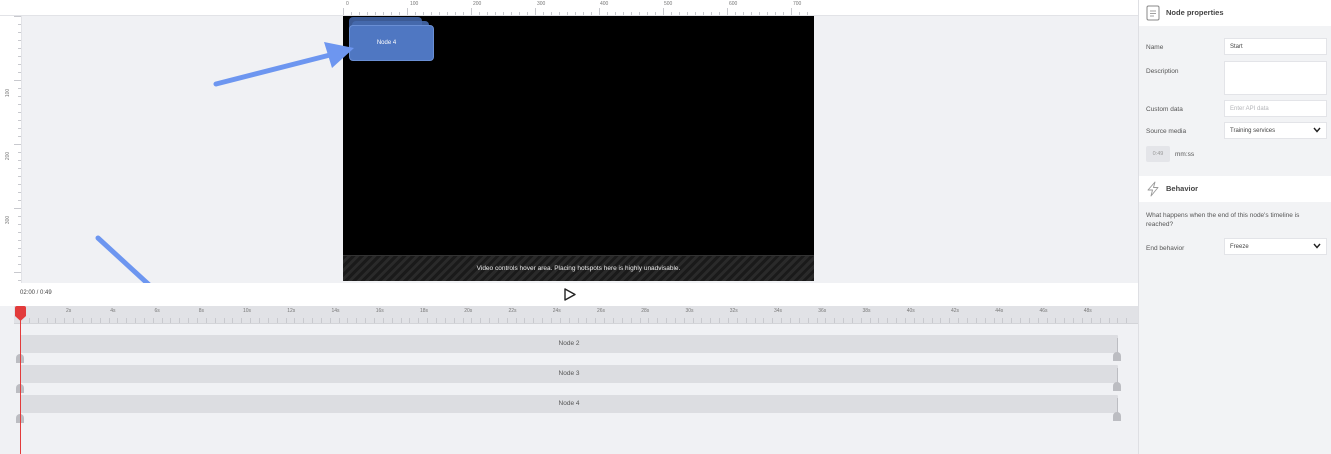 The height and width of the screenshot is (454, 1331). I want to click on time-label: 38s, so click(866, 311).